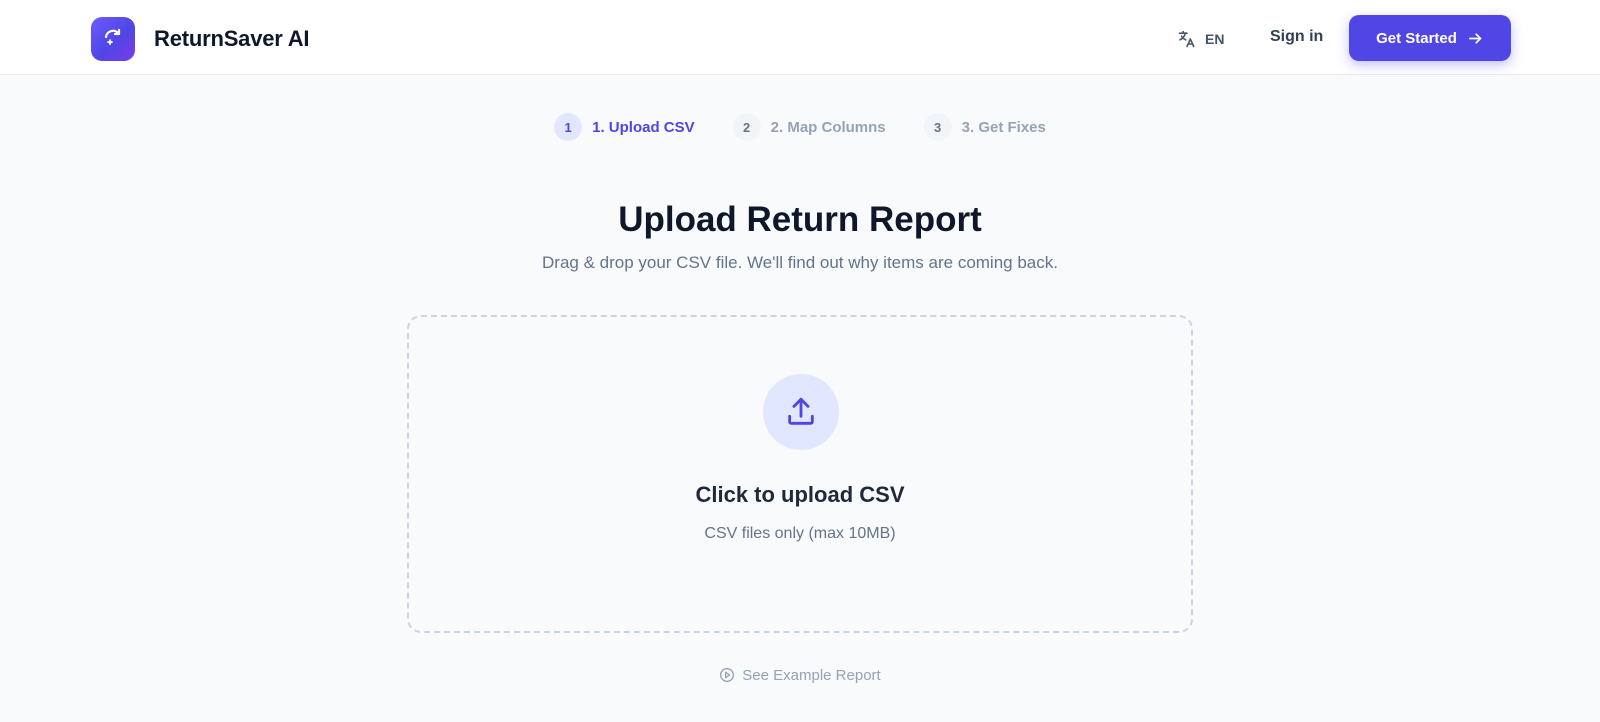  I want to click on upload-icon-badge, so click(801, 412).